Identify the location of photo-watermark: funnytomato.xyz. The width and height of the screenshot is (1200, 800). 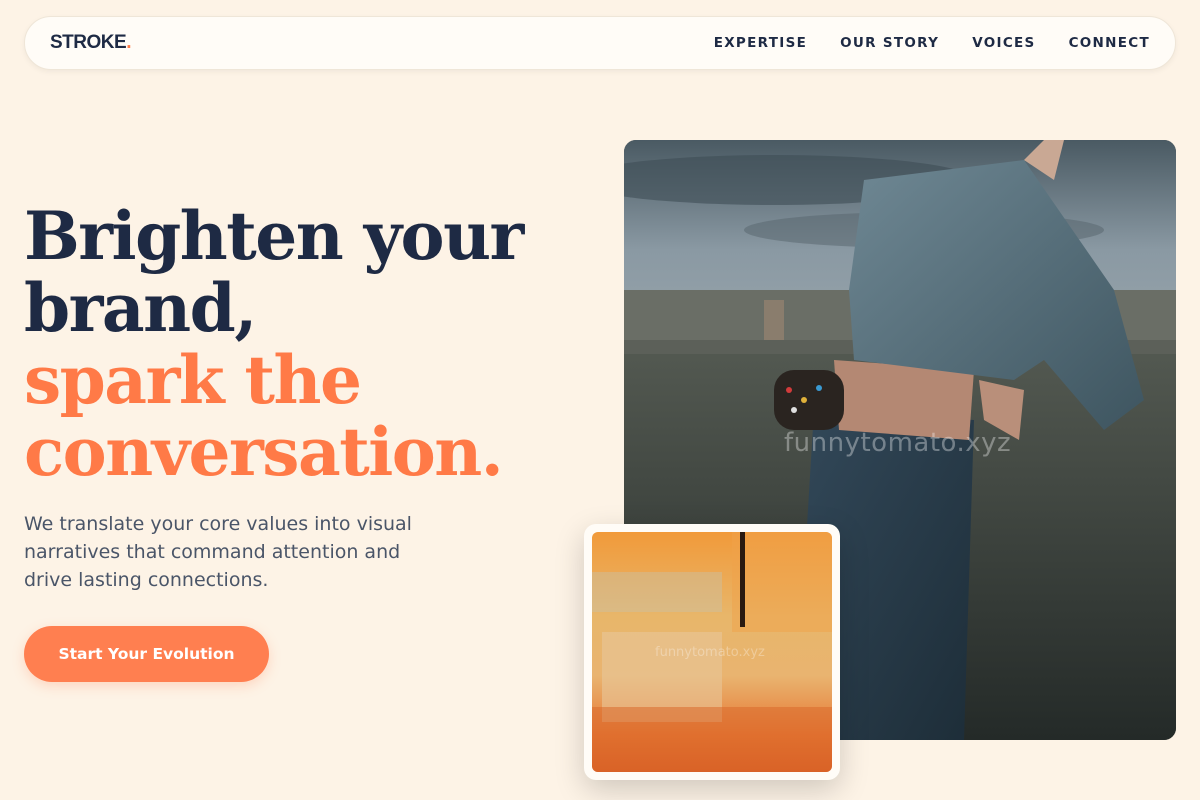
(898, 443).